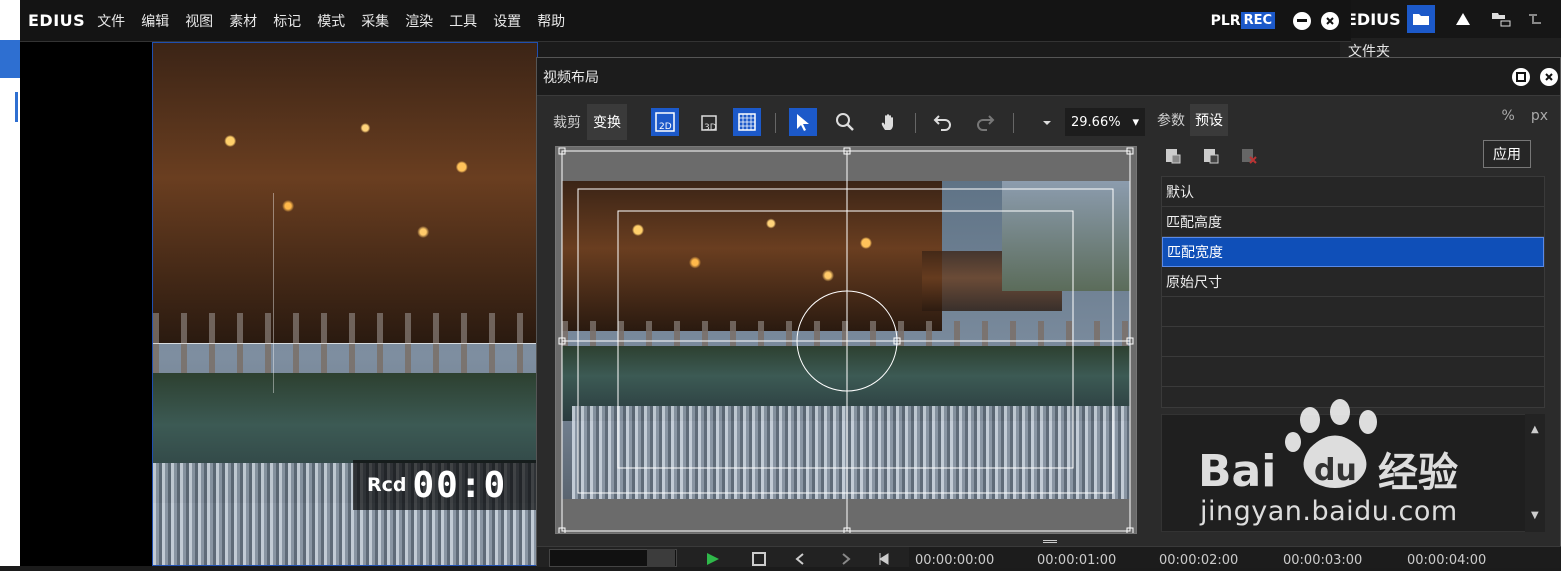  What do you see at coordinates (747, 122) in the screenshot?
I see `grid-button` at bounding box center [747, 122].